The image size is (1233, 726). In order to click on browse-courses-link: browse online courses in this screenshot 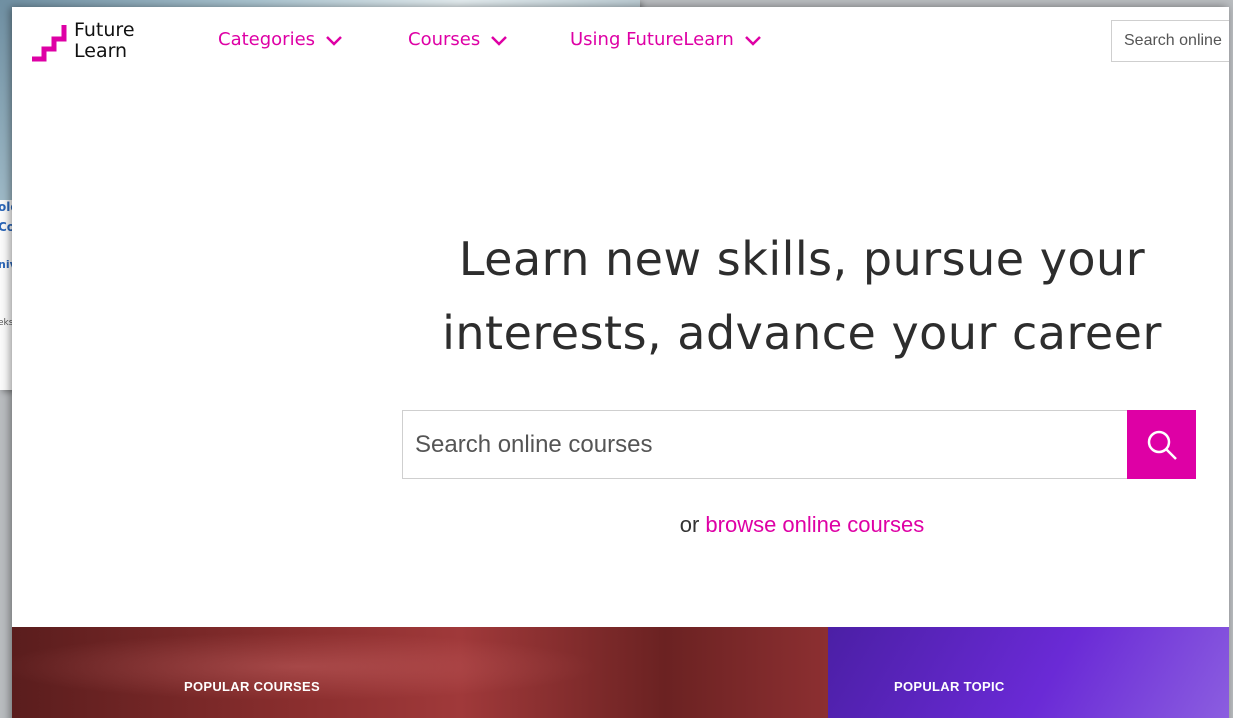, I will do `click(814, 524)`.